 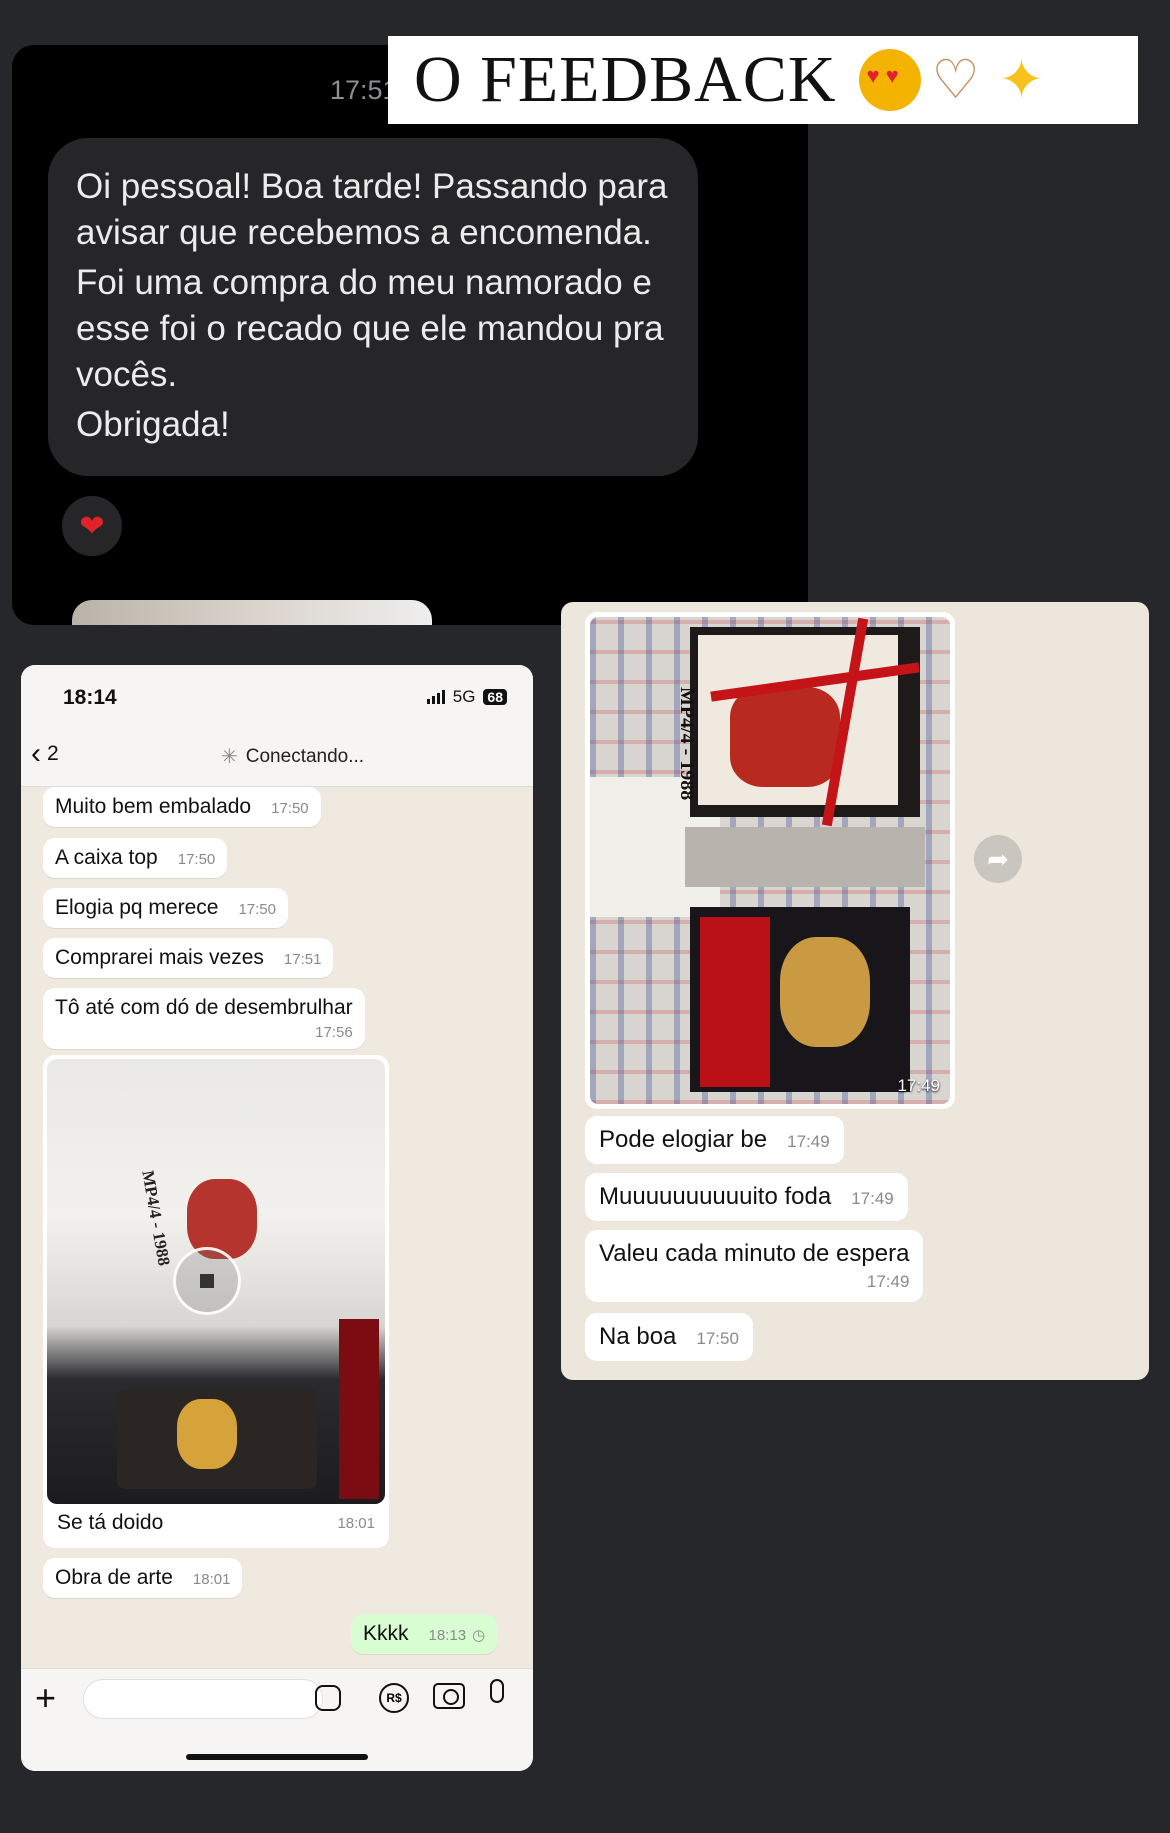 What do you see at coordinates (687, 744) in the screenshot?
I see `box-print-text: MP4/4 - 1988` at bounding box center [687, 744].